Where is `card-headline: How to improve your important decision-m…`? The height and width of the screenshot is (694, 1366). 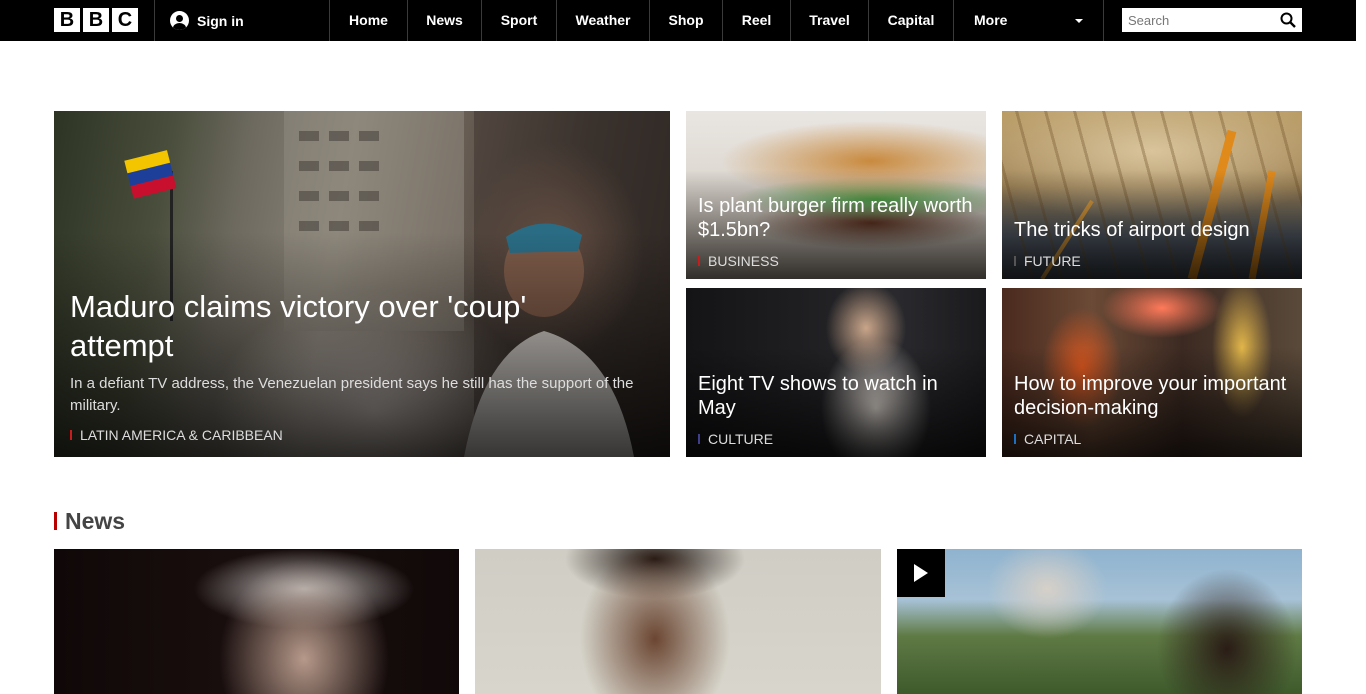
card-headline: How to improve your important decision-m… is located at coordinates (1152, 396).